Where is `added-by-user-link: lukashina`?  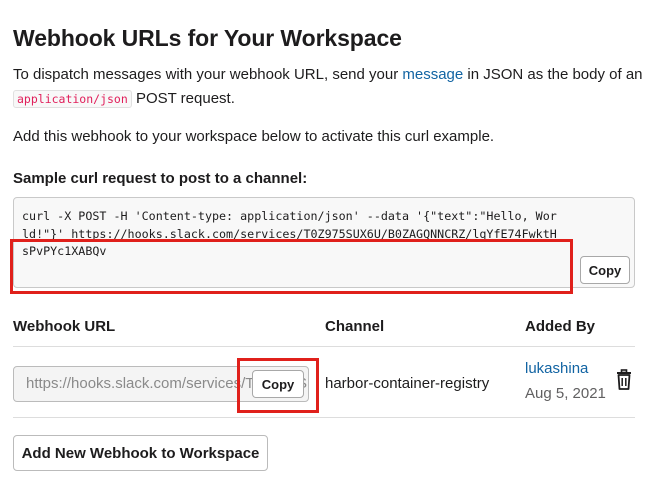 added-by-user-link: lukashina is located at coordinates (556, 368).